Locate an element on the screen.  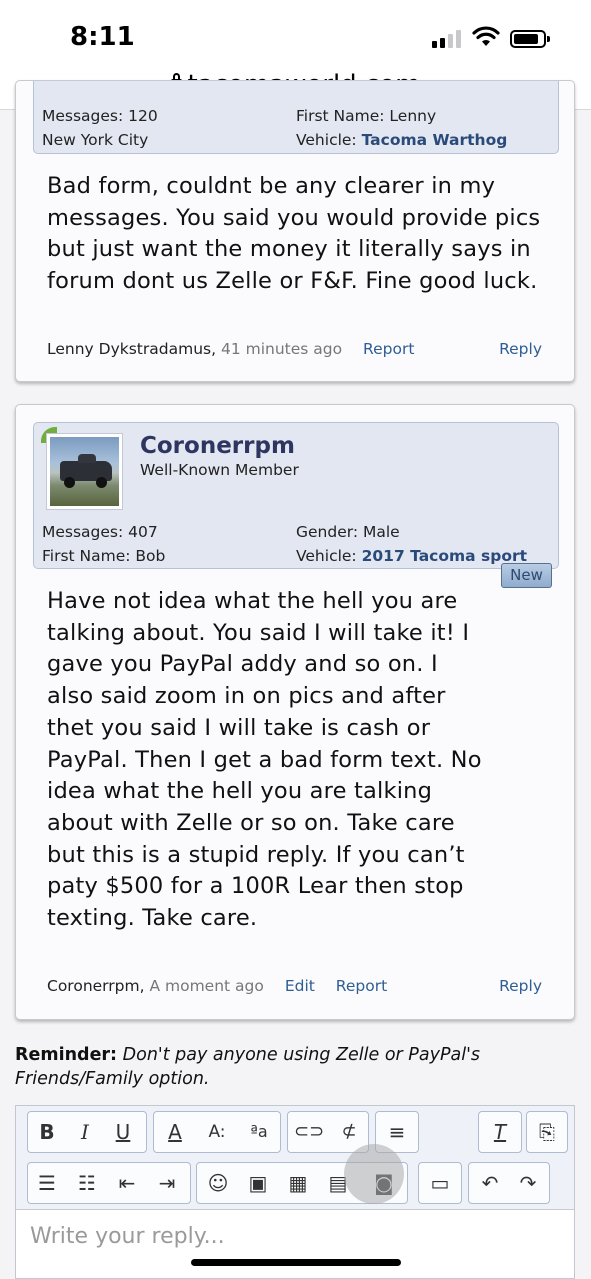
text-style-group: B I U is located at coordinates (87, 1132).